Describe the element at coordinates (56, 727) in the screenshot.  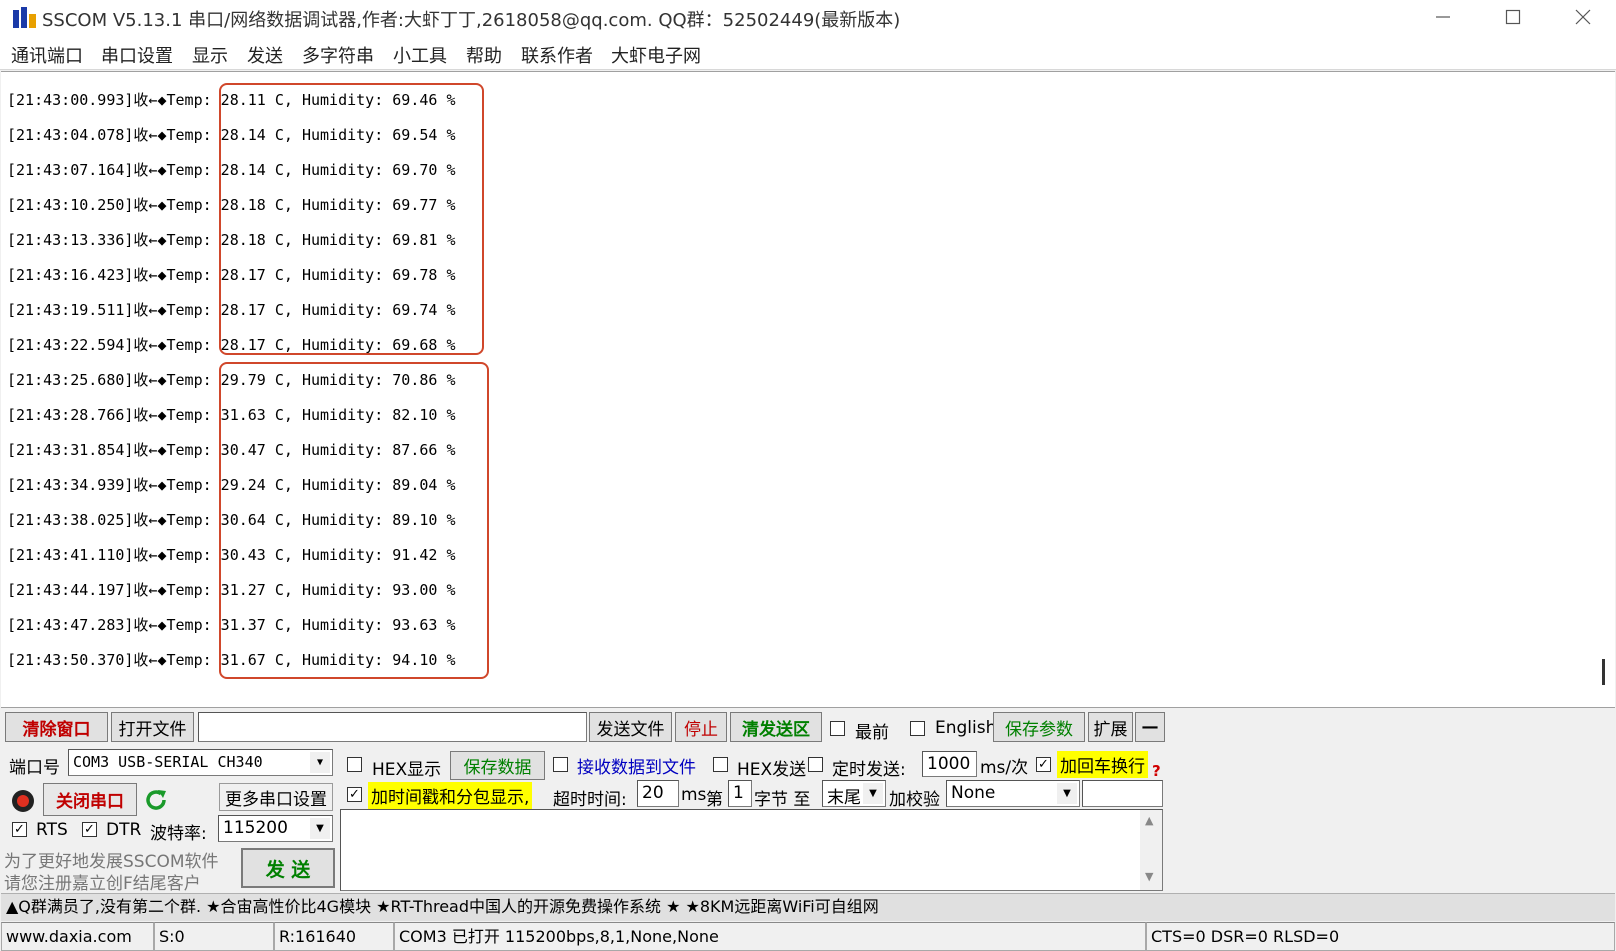
I see `clear-window-button: 清除窗口` at that location.